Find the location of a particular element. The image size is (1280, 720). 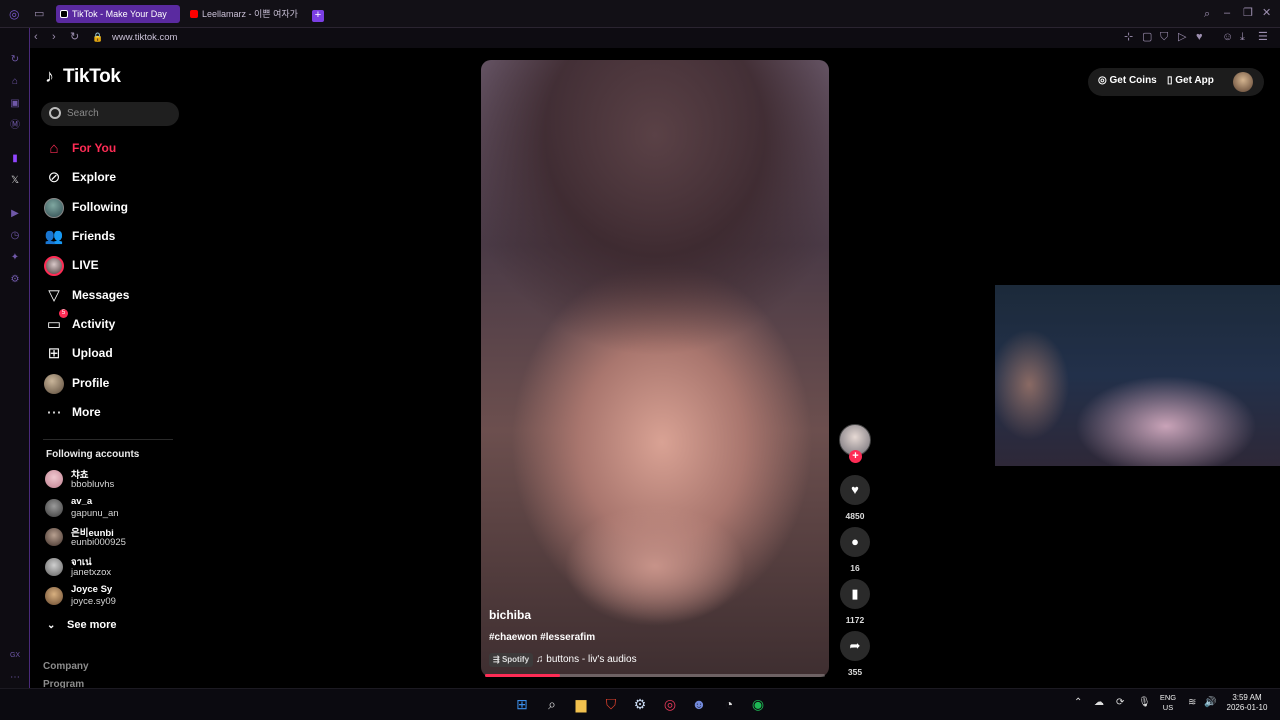

url-field: www.tiktok.com is located at coordinates (144, 37).